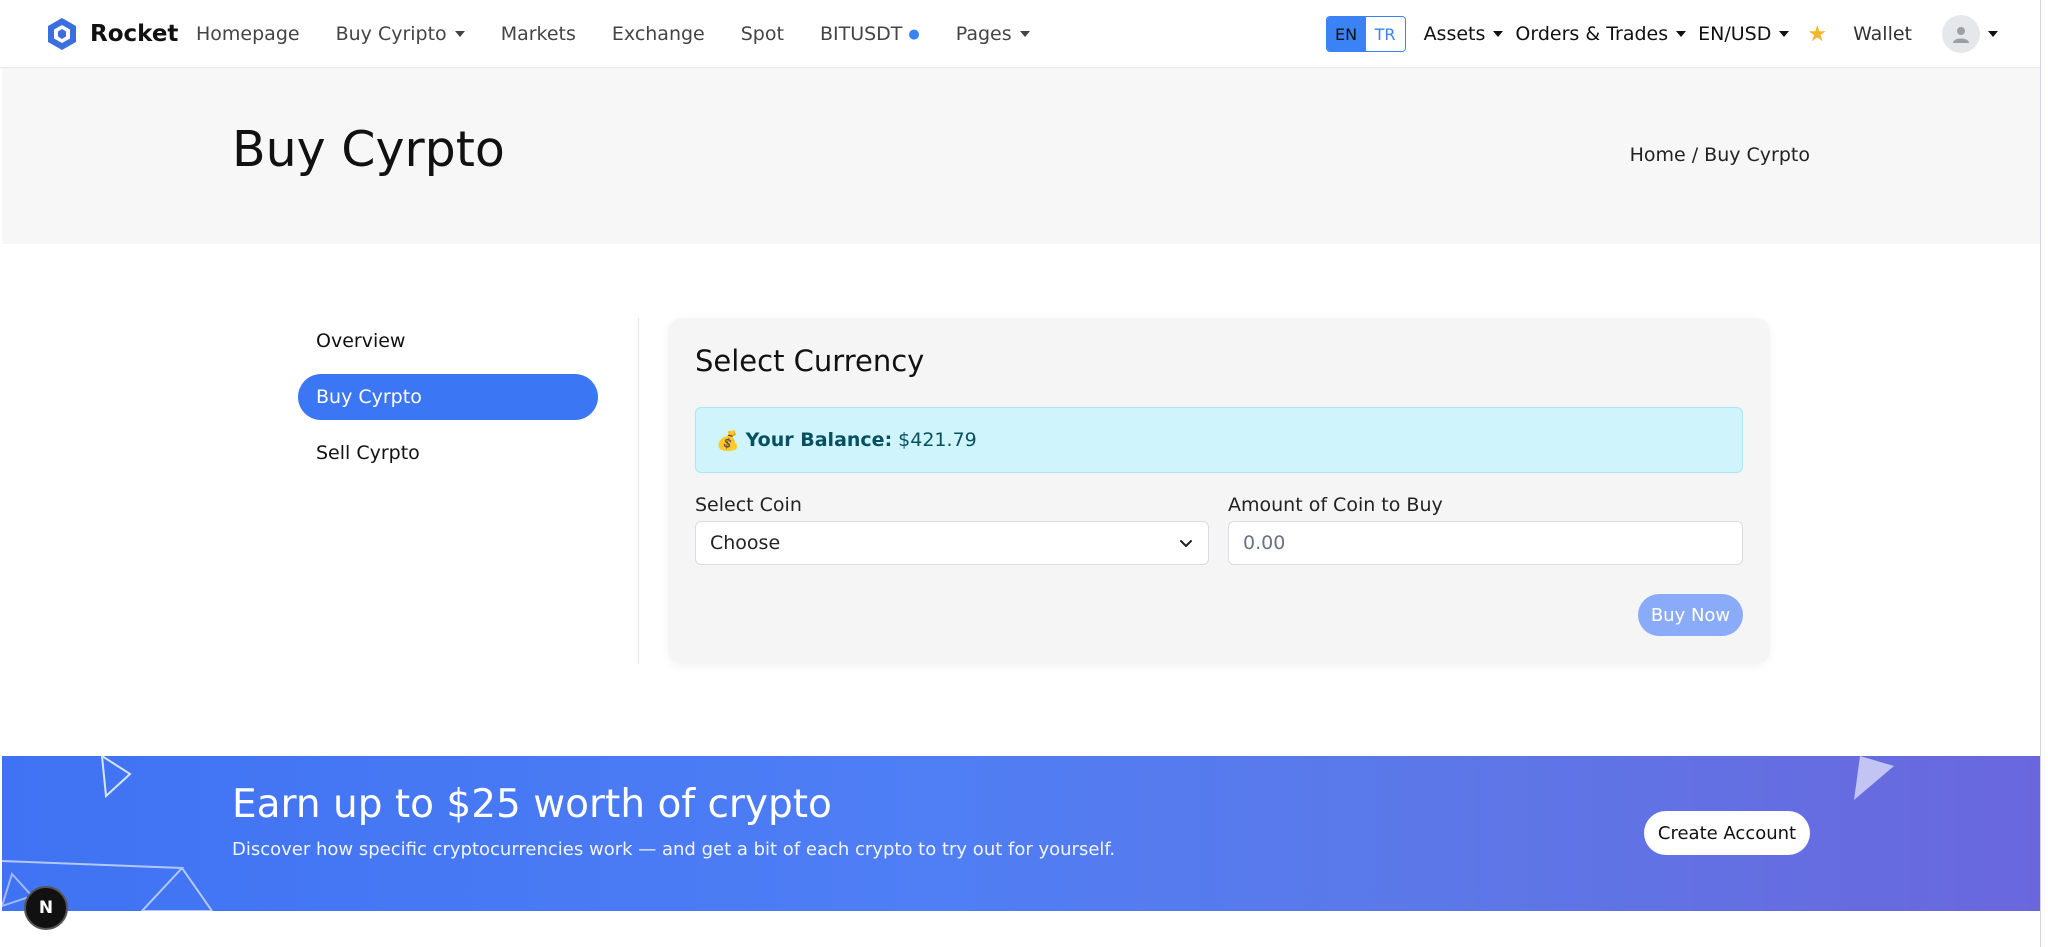  Describe the element at coordinates (638, 491) in the screenshot. I see `divider` at that location.